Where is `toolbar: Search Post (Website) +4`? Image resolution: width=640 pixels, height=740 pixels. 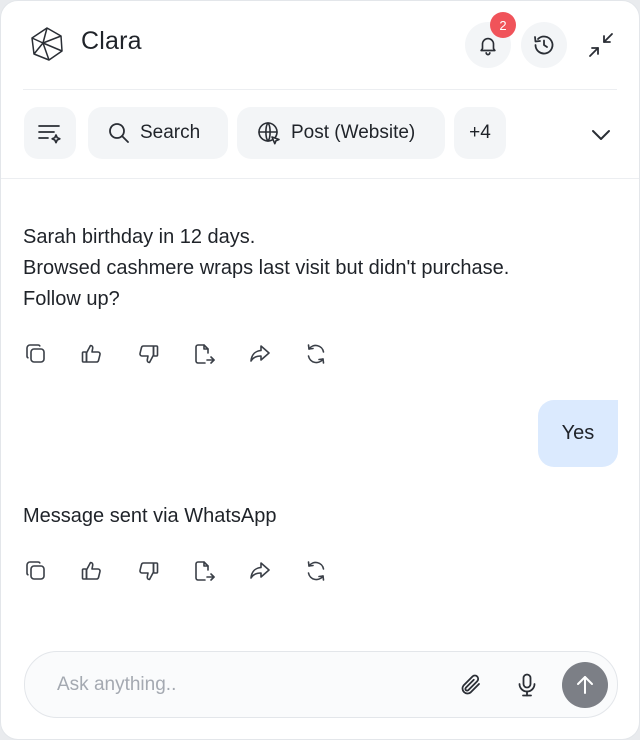
toolbar: Search Post (Website) +4 is located at coordinates (320, 134).